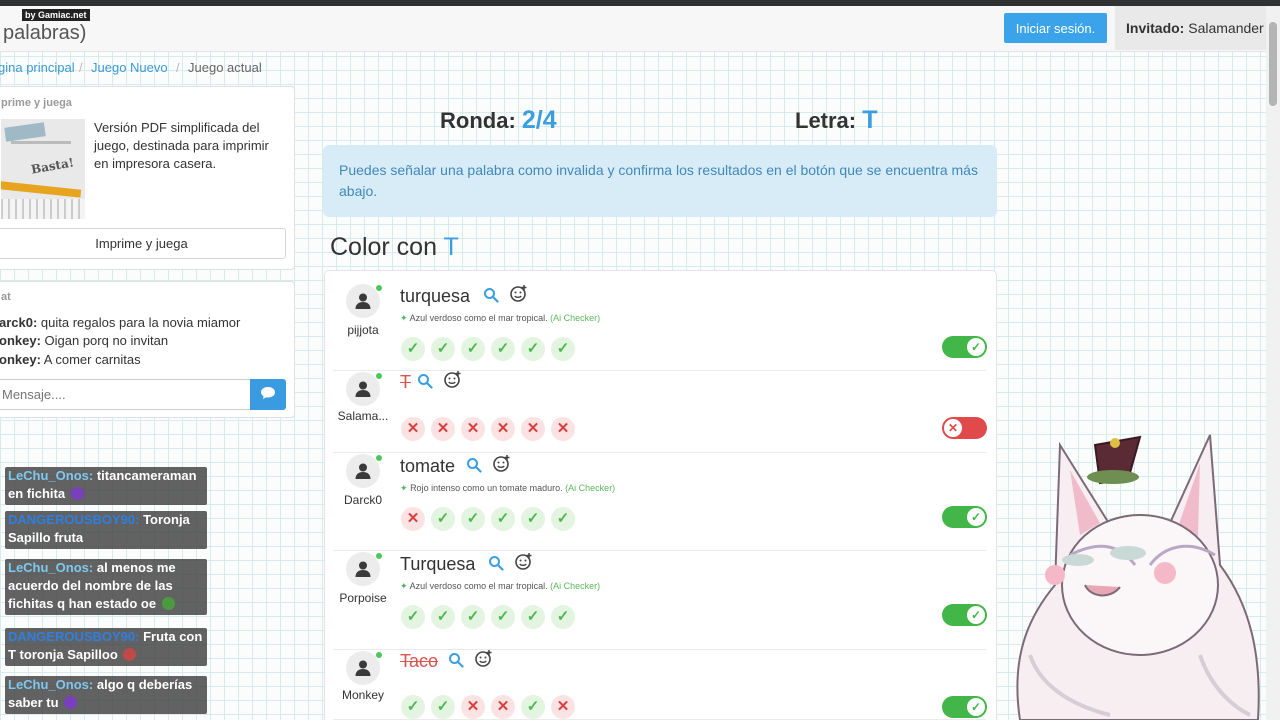  What do you see at coordinates (1055, 28) in the screenshot?
I see `login-button: Iniciar sesión.` at bounding box center [1055, 28].